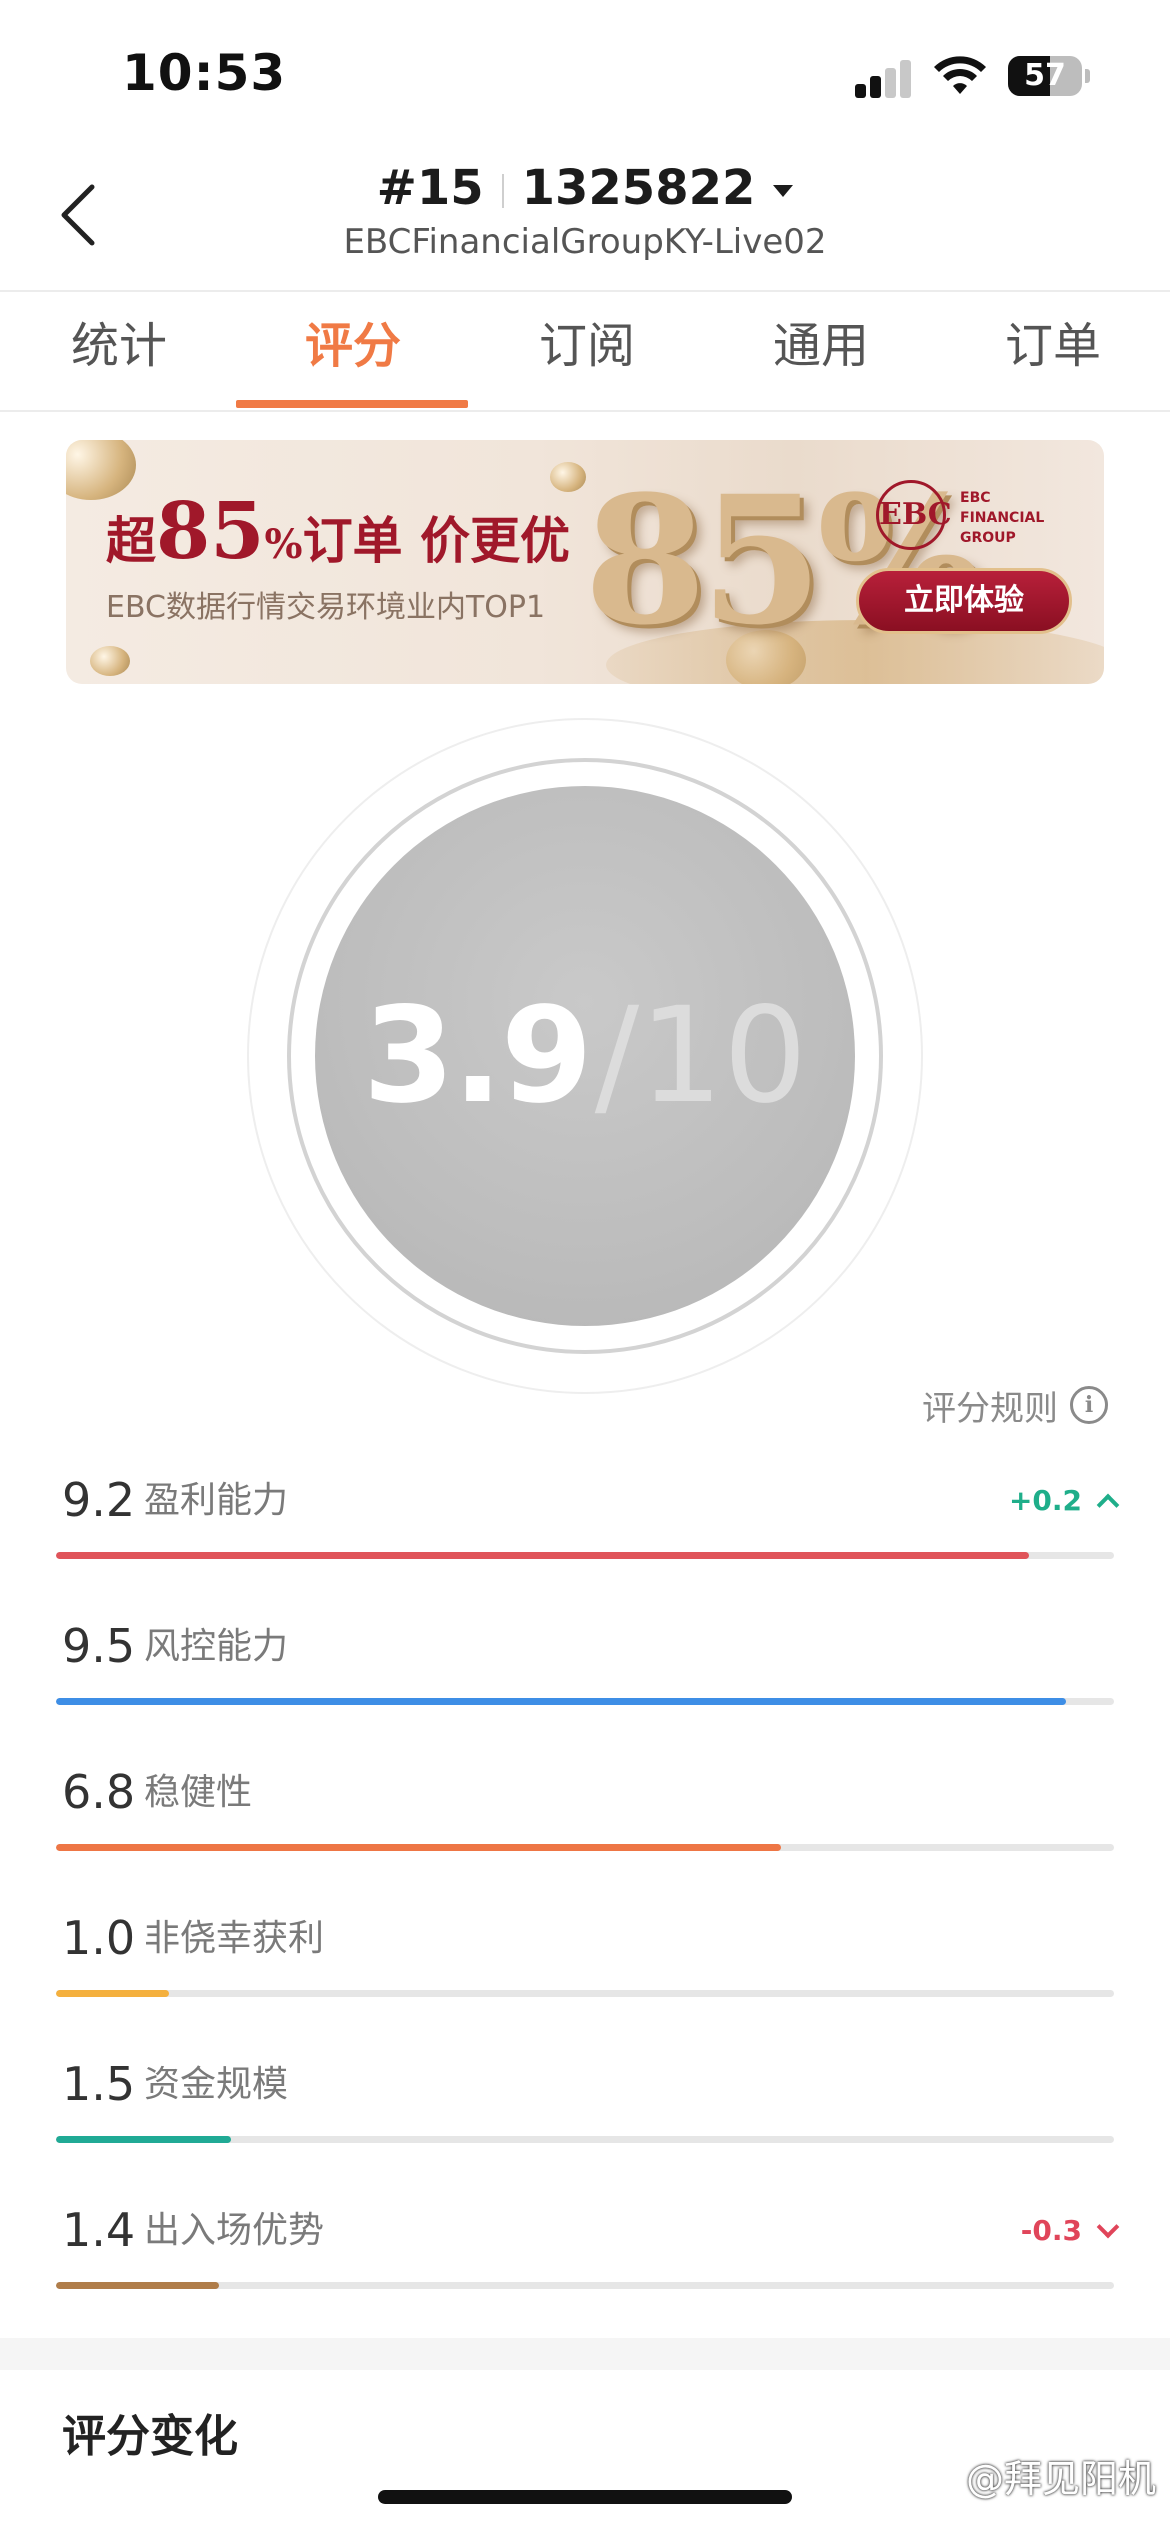 The width and height of the screenshot is (1170, 2532). Describe the element at coordinates (1051, 2230) in the screenshot. I see `metric-change-value: -0.3` at that location.